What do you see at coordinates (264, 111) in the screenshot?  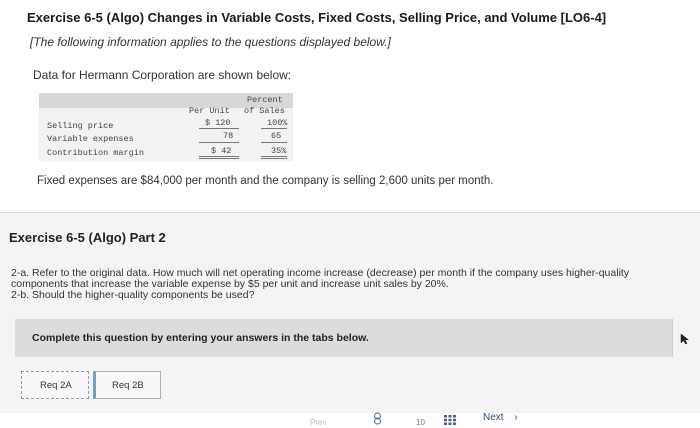 I see `table-header-of-sales: of Sales` at bounding box center [264, 111].